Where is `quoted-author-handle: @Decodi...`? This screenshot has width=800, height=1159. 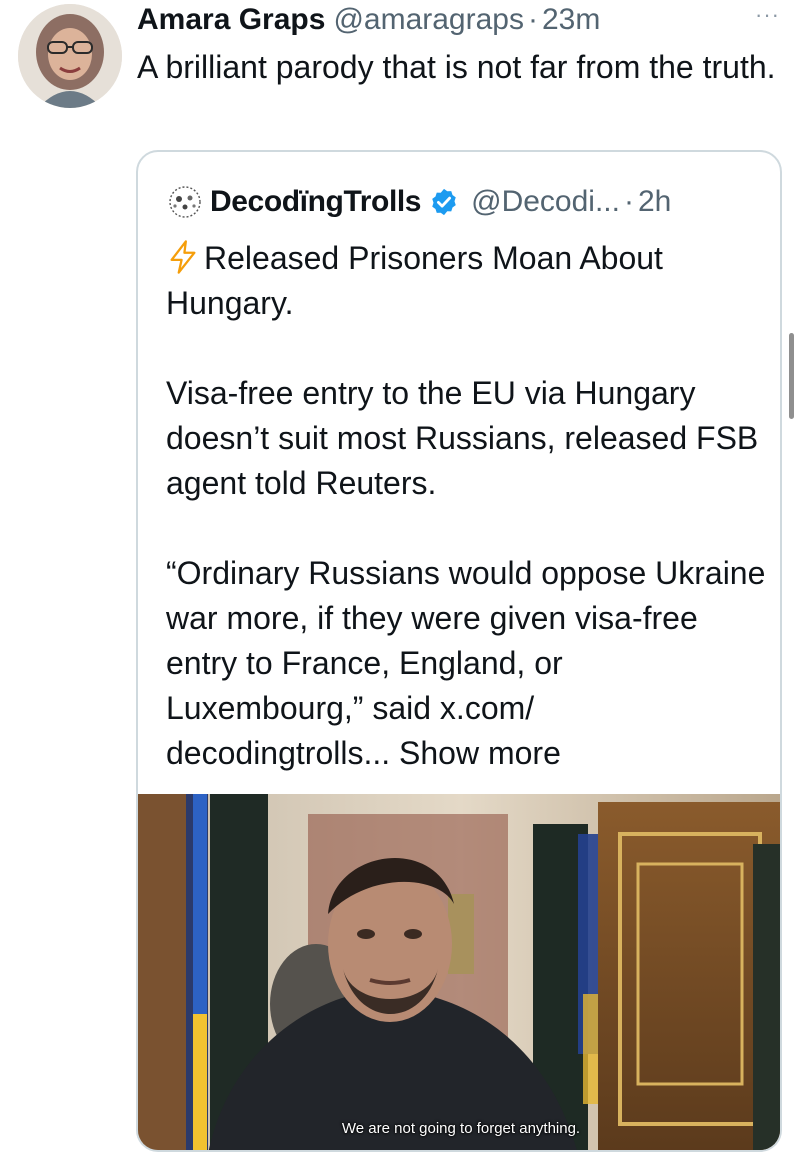 quoted-author-handle: @Decodi... is located at coordinates (545, 202).